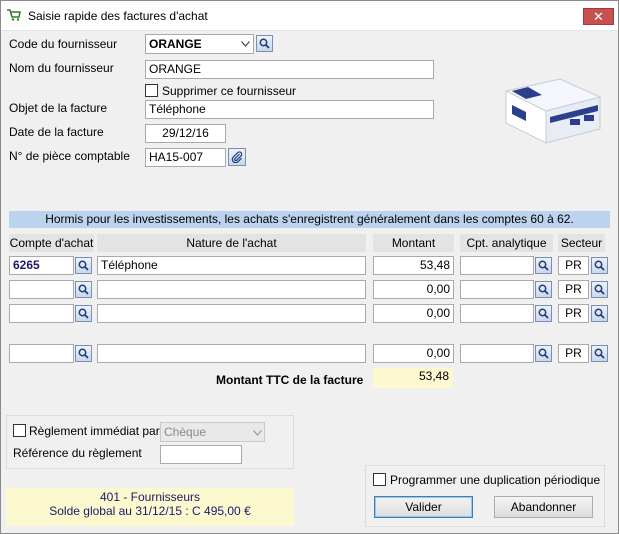 This screenshot has width=619, height=534. I want to click on delete-supplier-label: Supprimer ce fournisseur, so click(229, 91).